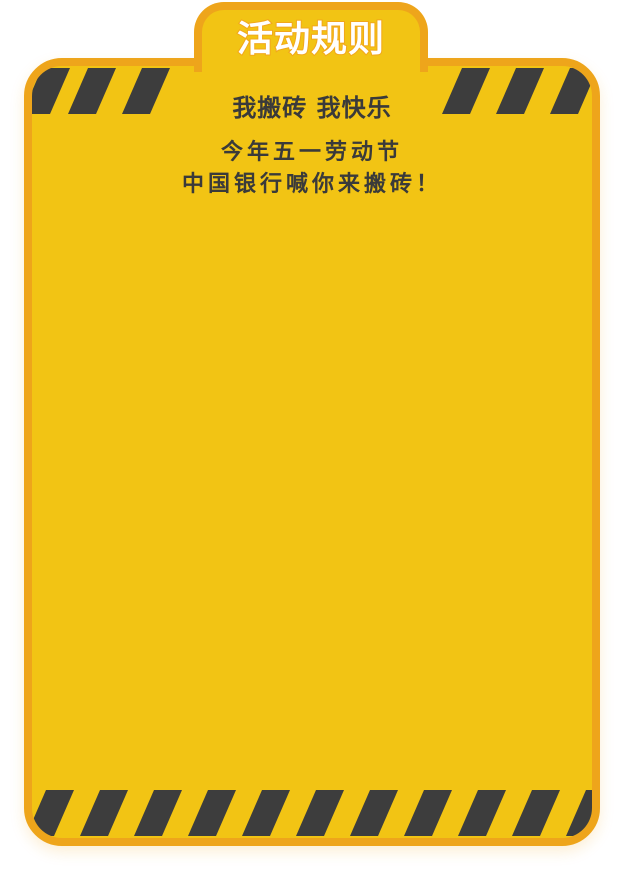 This screenshot has height=880, width=624. Describe the element at coordinates (312, 813) in the screenshot. I see `hazard-stripes-bottom` at that location.